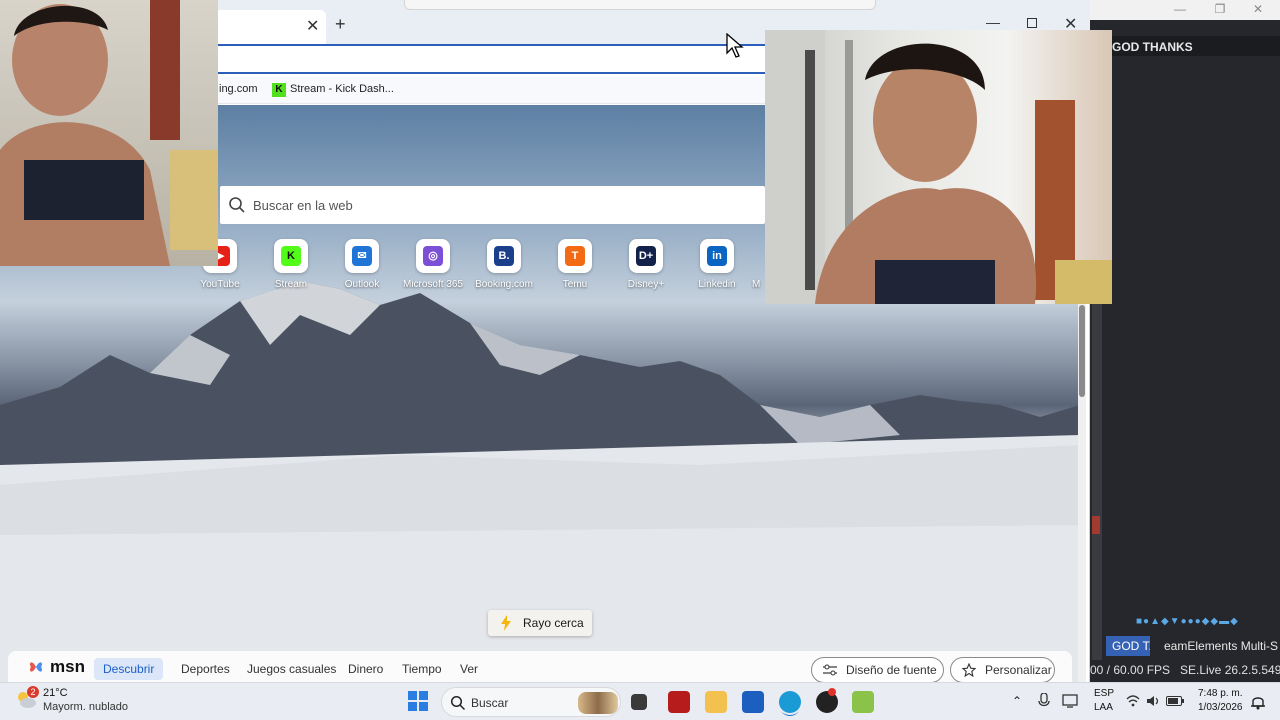  I want to click on sliders-icon, so click(830, 670).